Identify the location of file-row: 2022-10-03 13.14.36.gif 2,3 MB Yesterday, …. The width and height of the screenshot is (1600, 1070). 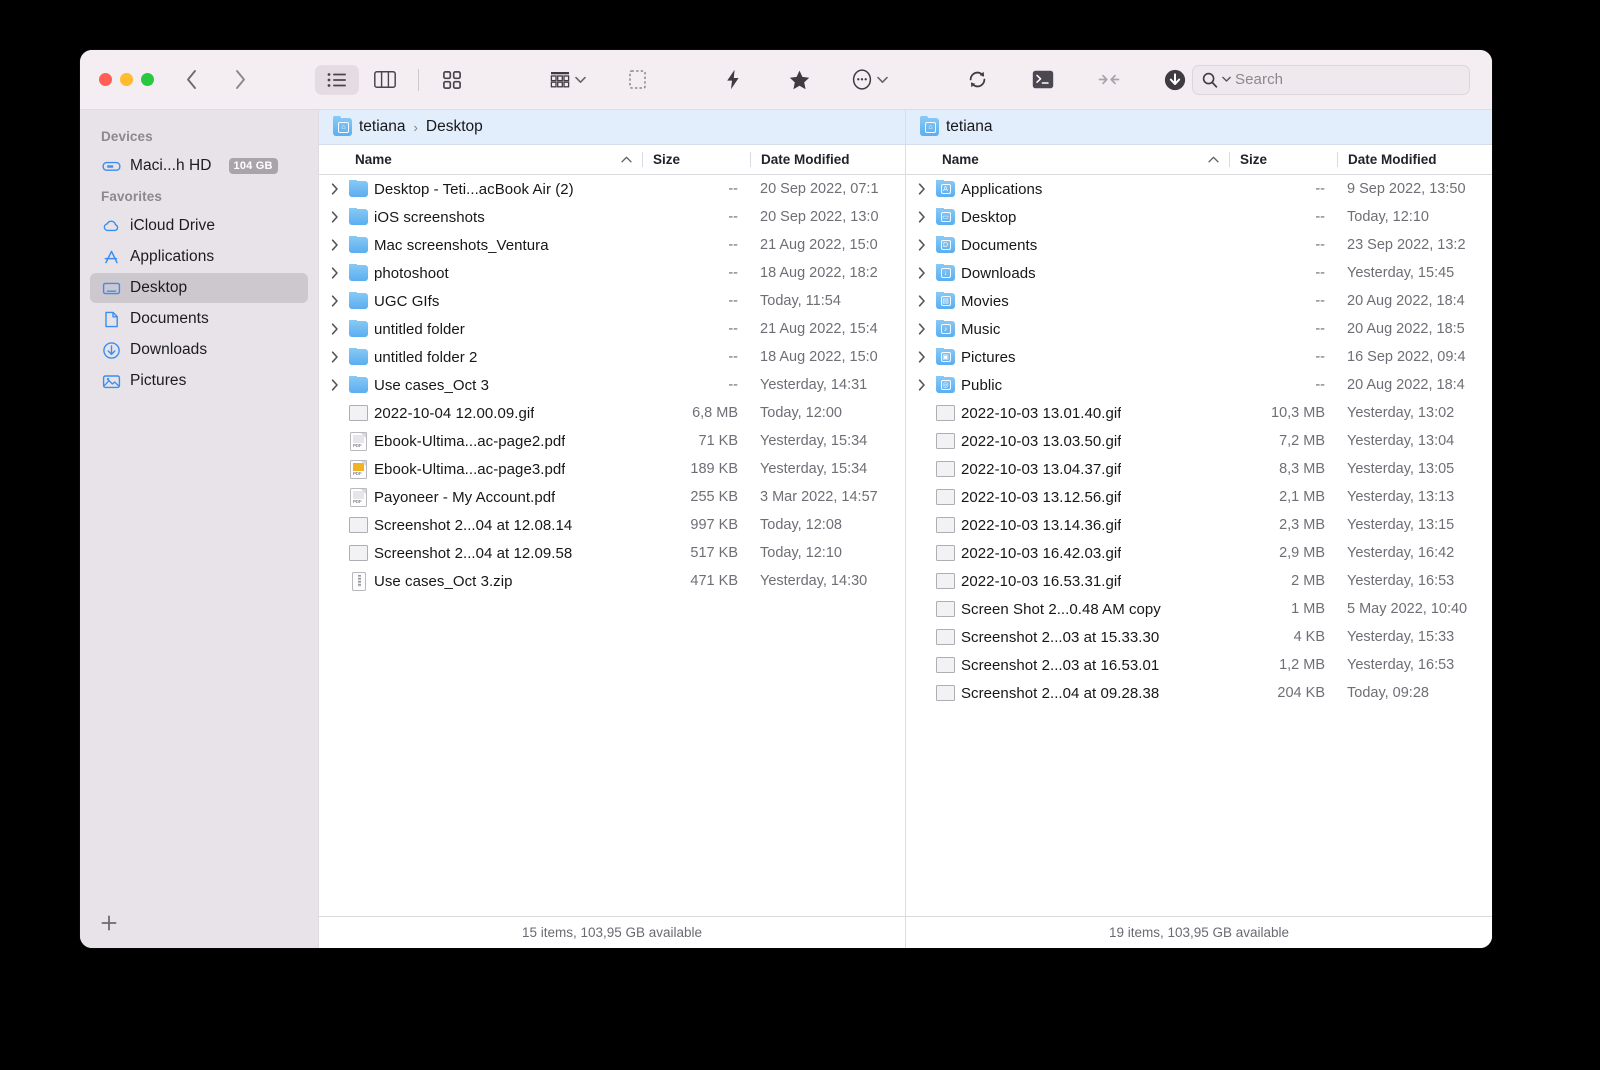
(1199, 525).